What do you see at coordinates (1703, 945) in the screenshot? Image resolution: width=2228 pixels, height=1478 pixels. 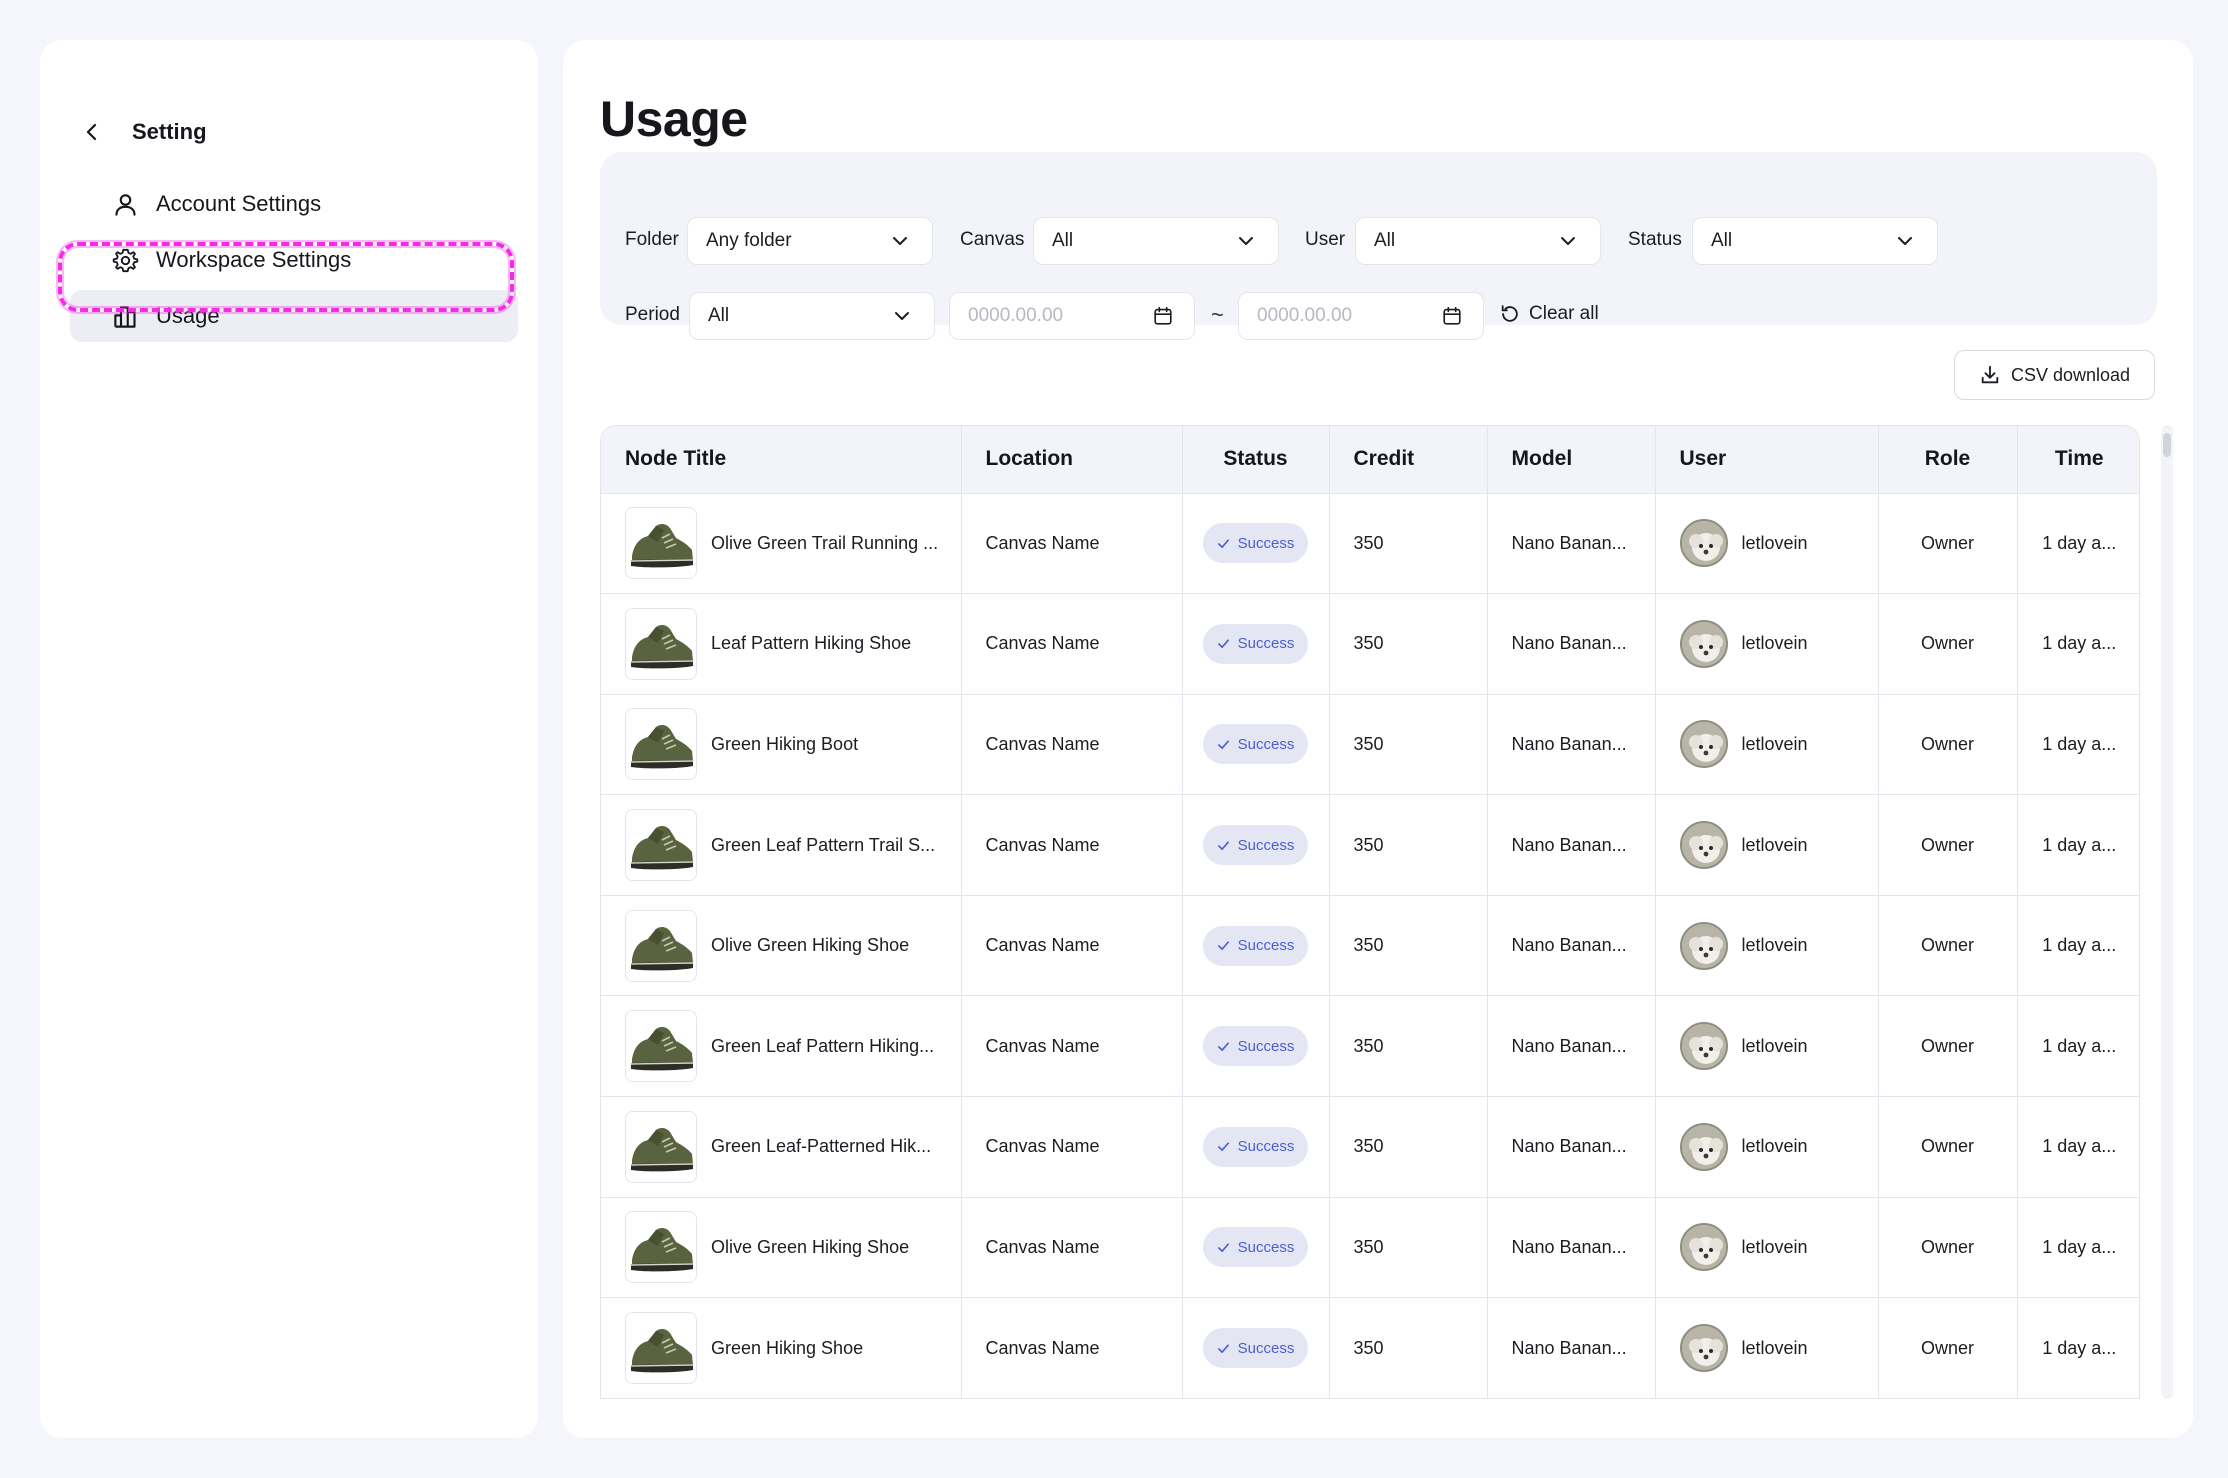 I see `avatar` at bounding box center [1703, 945].